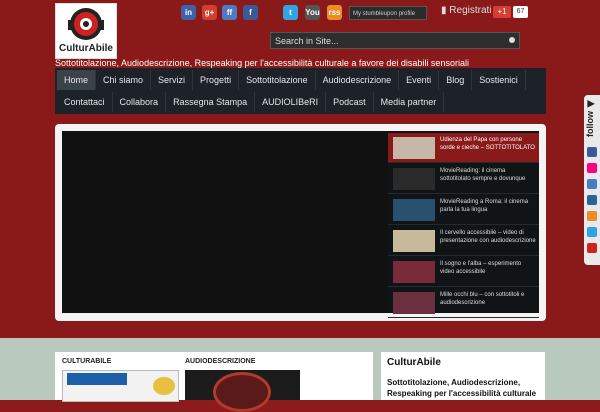 This screenshot has height=412, width=600. I want to click on facebook-icon: f, so click(250, 12).